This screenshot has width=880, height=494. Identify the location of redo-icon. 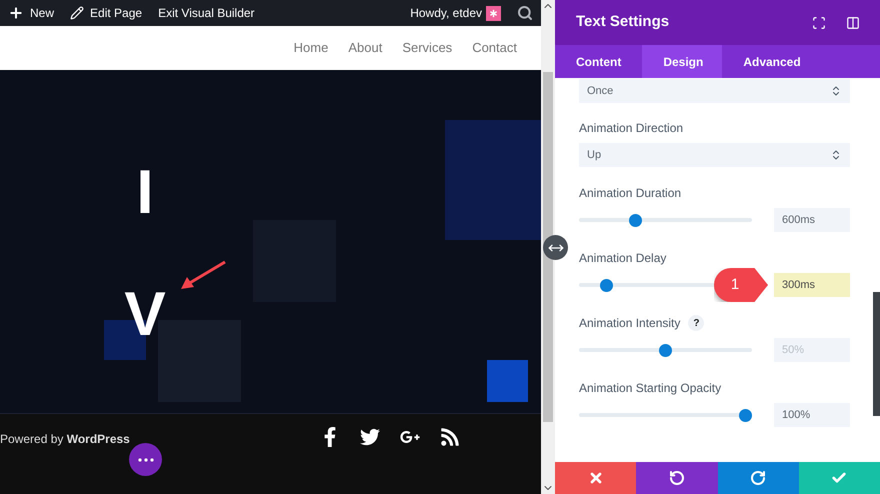
(758, 478).